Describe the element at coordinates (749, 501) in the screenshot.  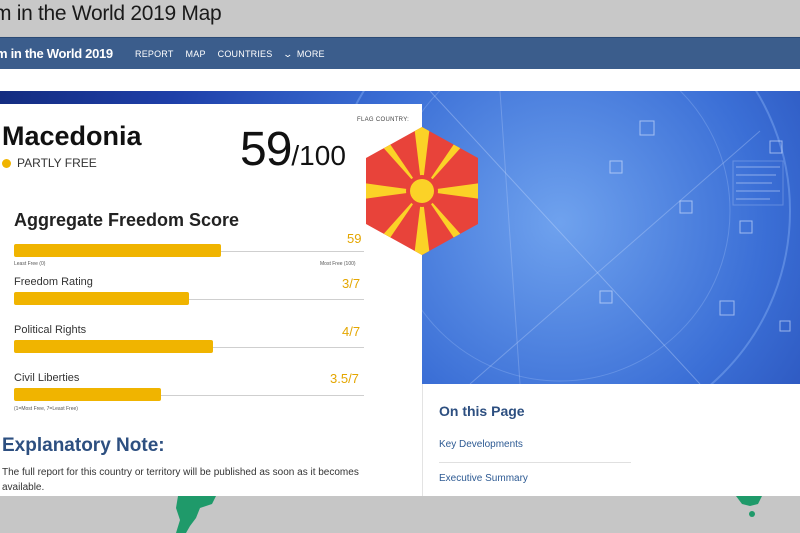
I see `map-landmass-east` at that location.